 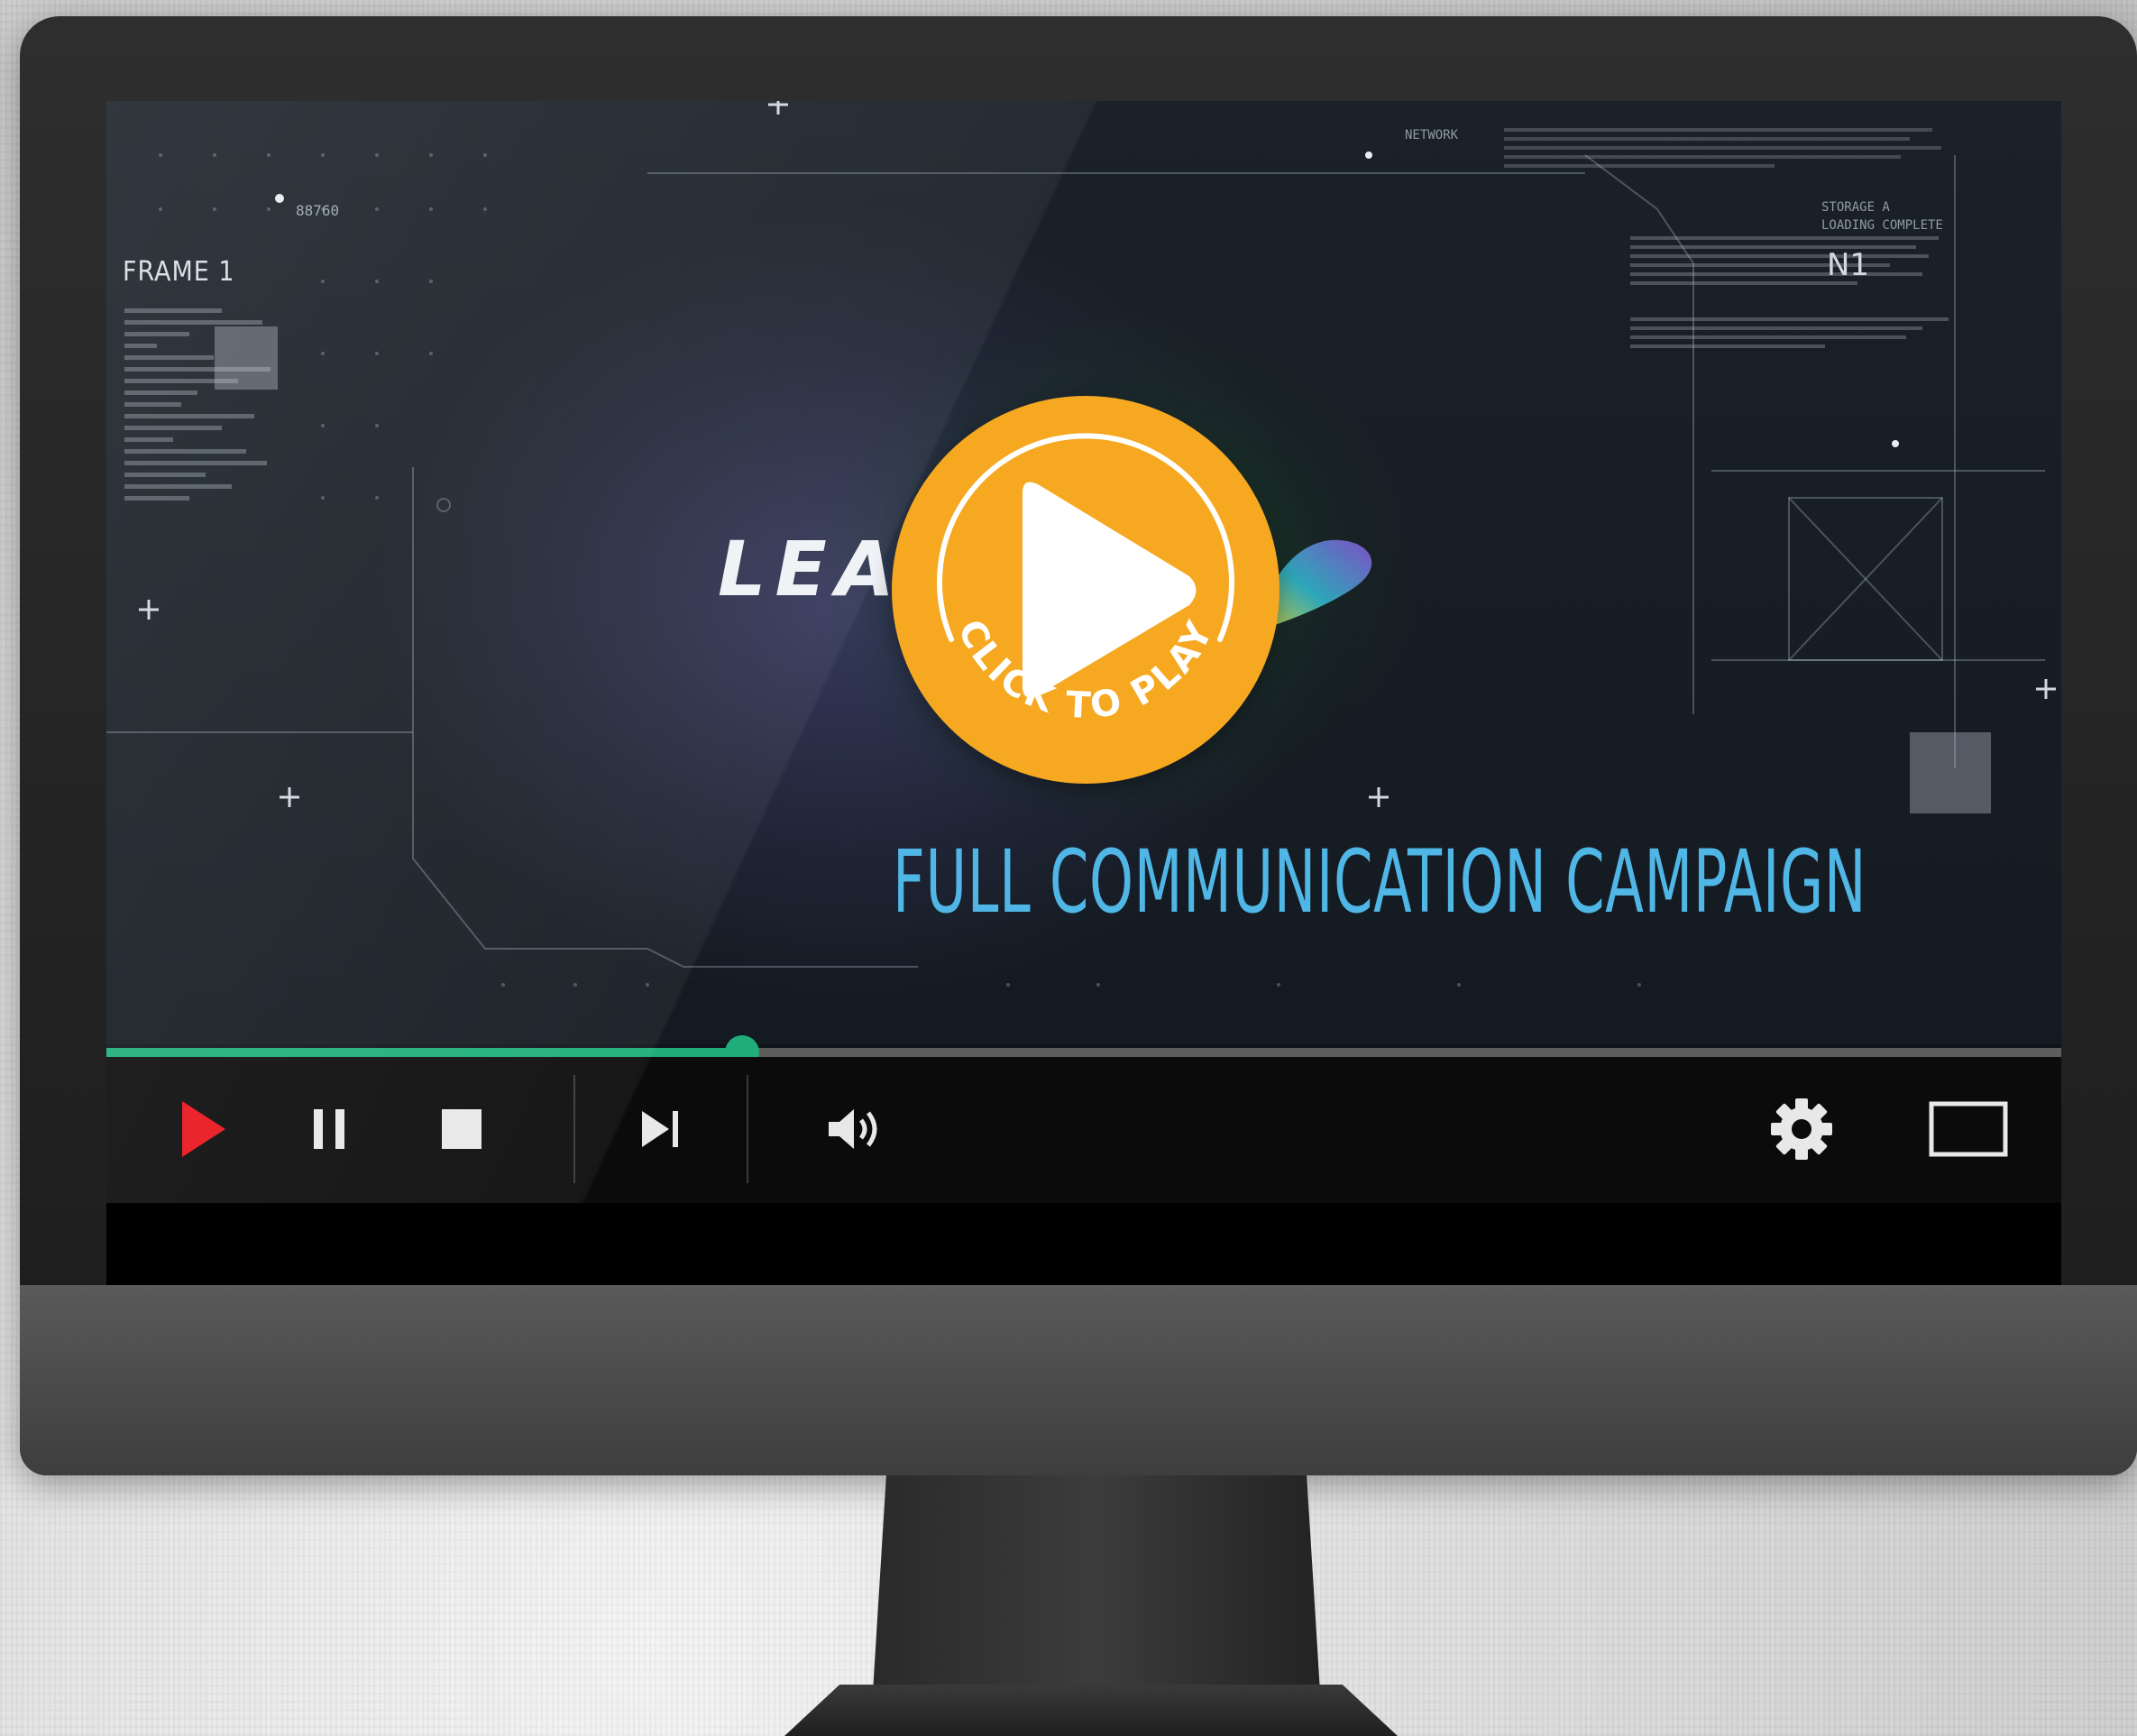 I want to click on storage-label-line-1: STORAGE A, so click(x=1855, y=207).